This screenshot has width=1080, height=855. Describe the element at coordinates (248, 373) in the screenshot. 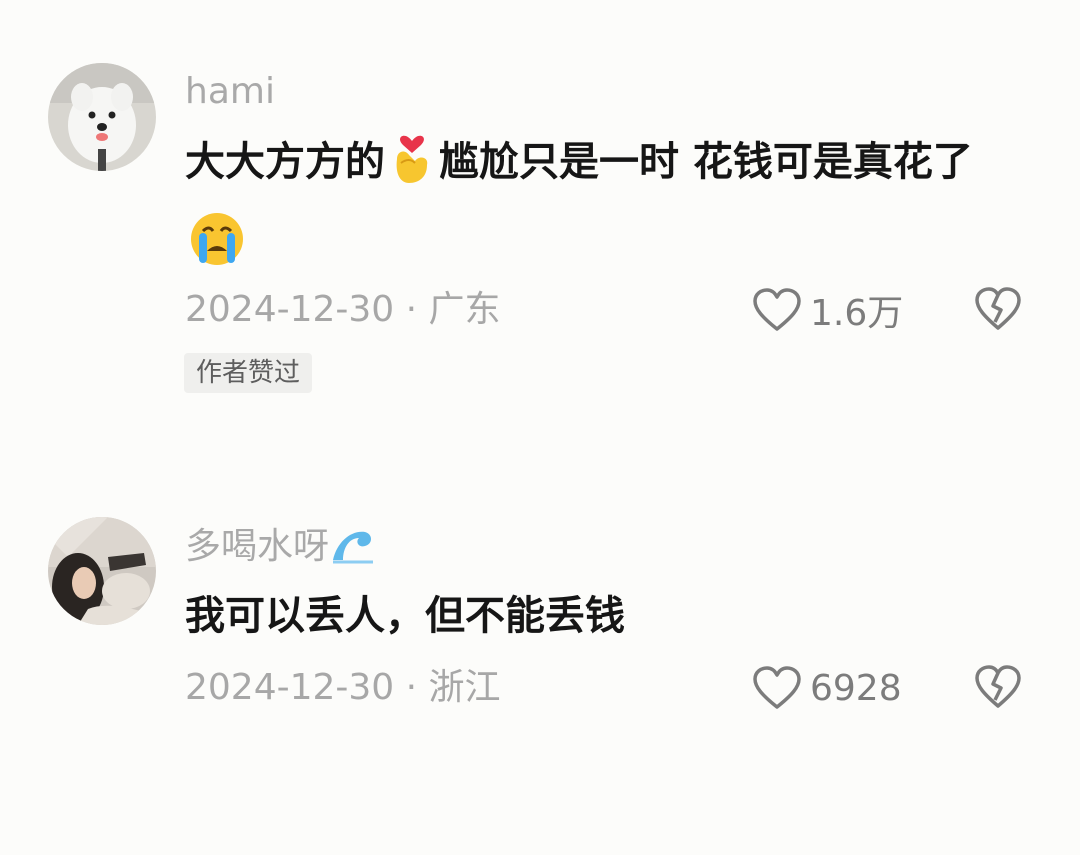

I see `author-liked-badge: 作者赞过` at that location.